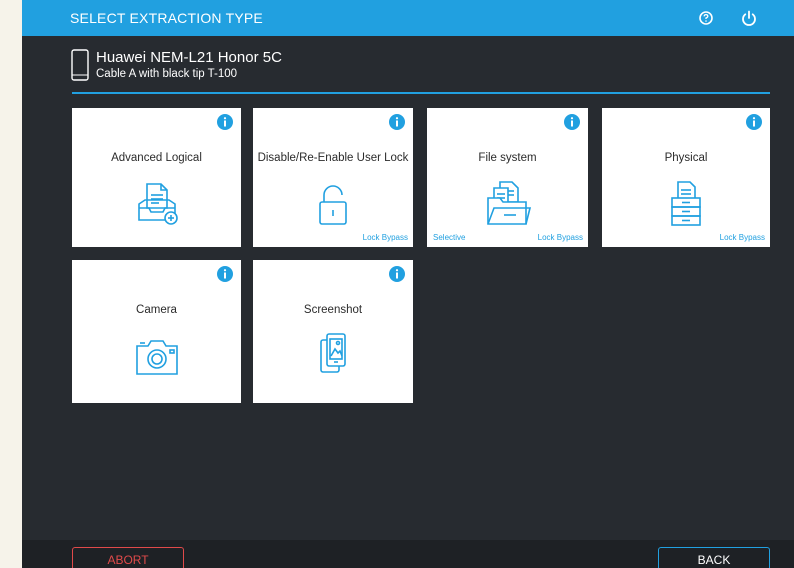 This screenshot has height=568, width=794. What do you see at coordinates (421, 93) in the screenshot?
I see `header-divider` at bounding box center [421, 93].